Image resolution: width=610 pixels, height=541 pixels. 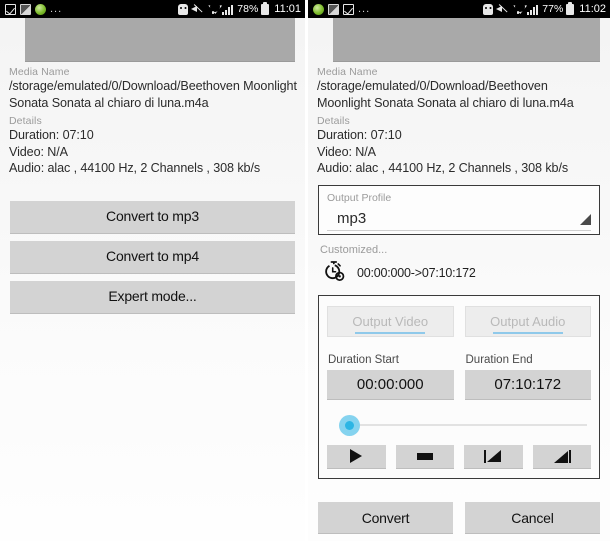 I want to click on battery-percent: 77%, so click(x=553, y=9).